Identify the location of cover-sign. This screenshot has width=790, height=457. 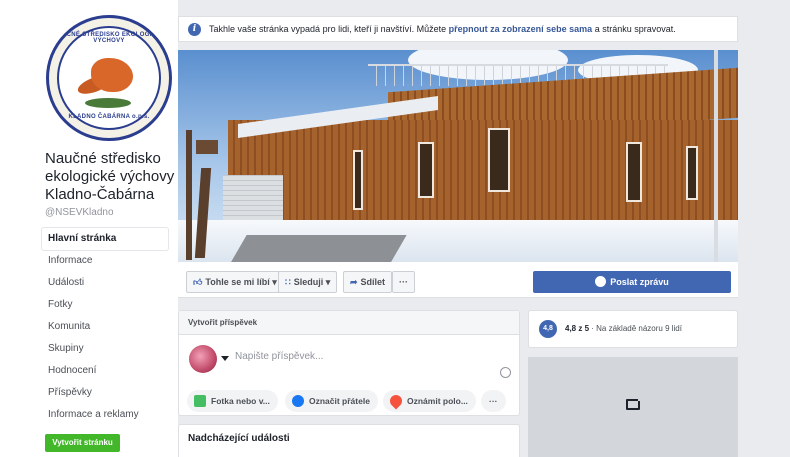
(207, 147).